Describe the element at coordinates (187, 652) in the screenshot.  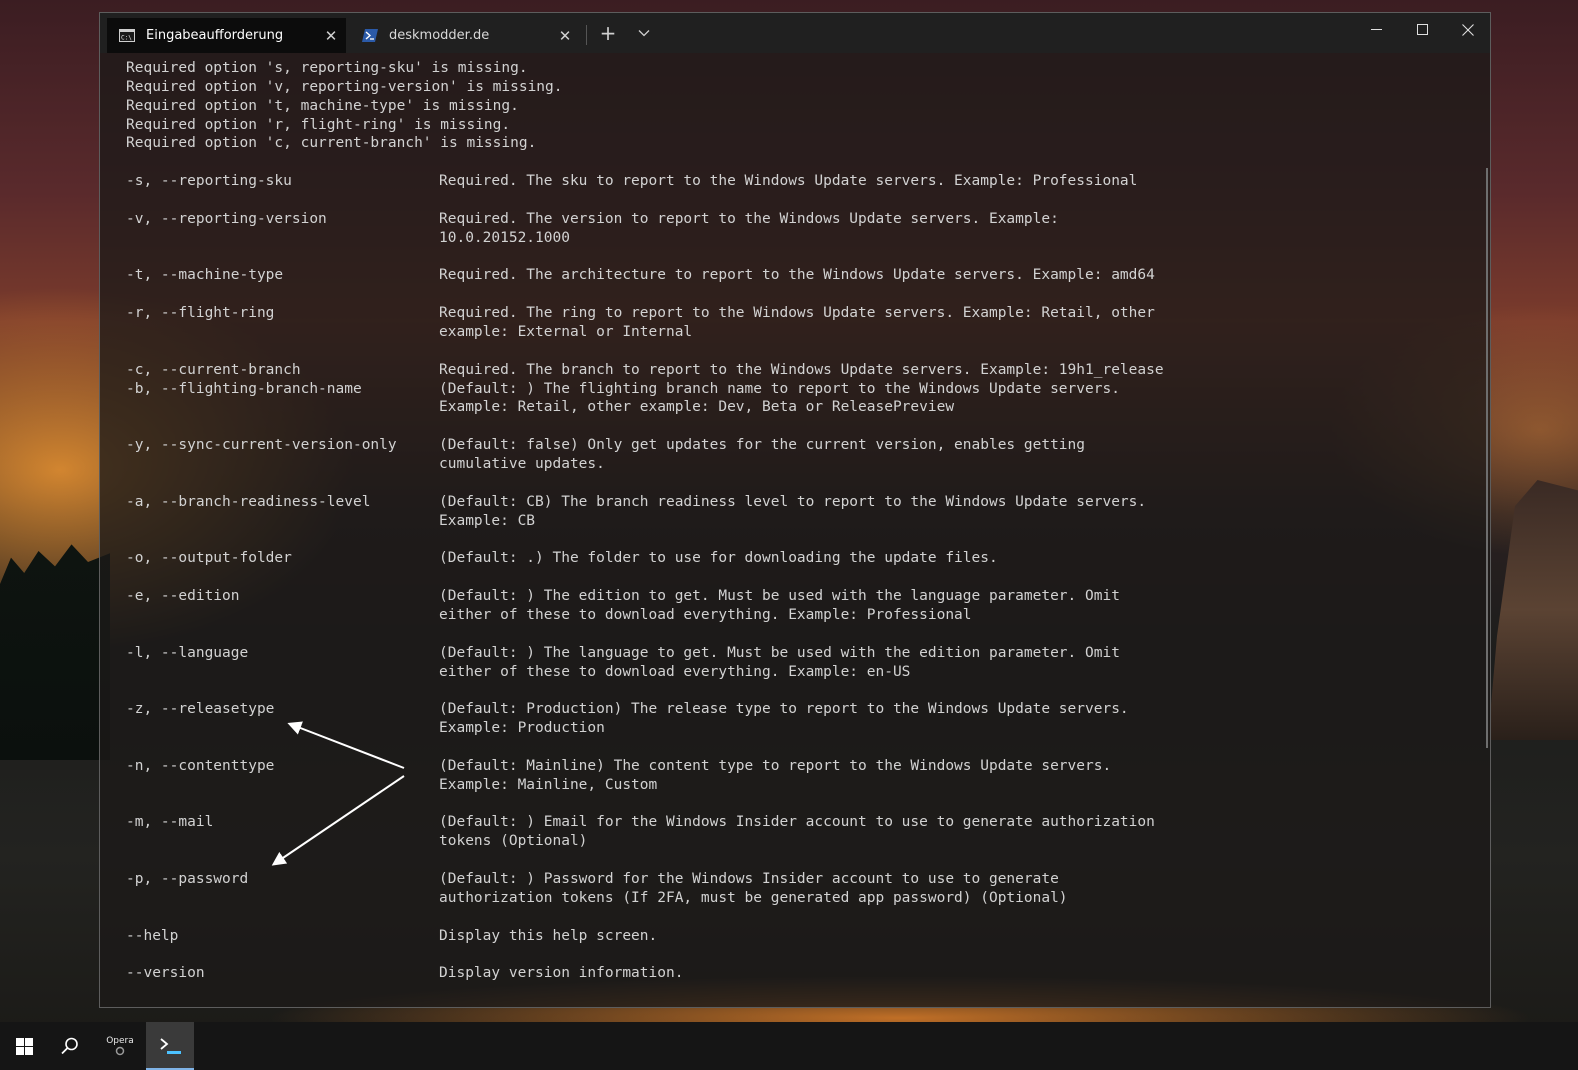
I see `option-name: -l, --language` at that location.